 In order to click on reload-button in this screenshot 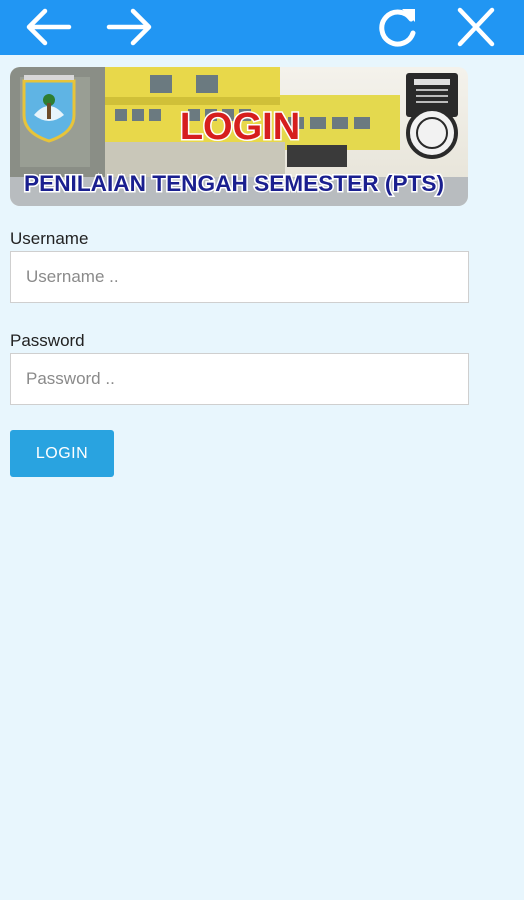, I will do `click(398, 27)`.